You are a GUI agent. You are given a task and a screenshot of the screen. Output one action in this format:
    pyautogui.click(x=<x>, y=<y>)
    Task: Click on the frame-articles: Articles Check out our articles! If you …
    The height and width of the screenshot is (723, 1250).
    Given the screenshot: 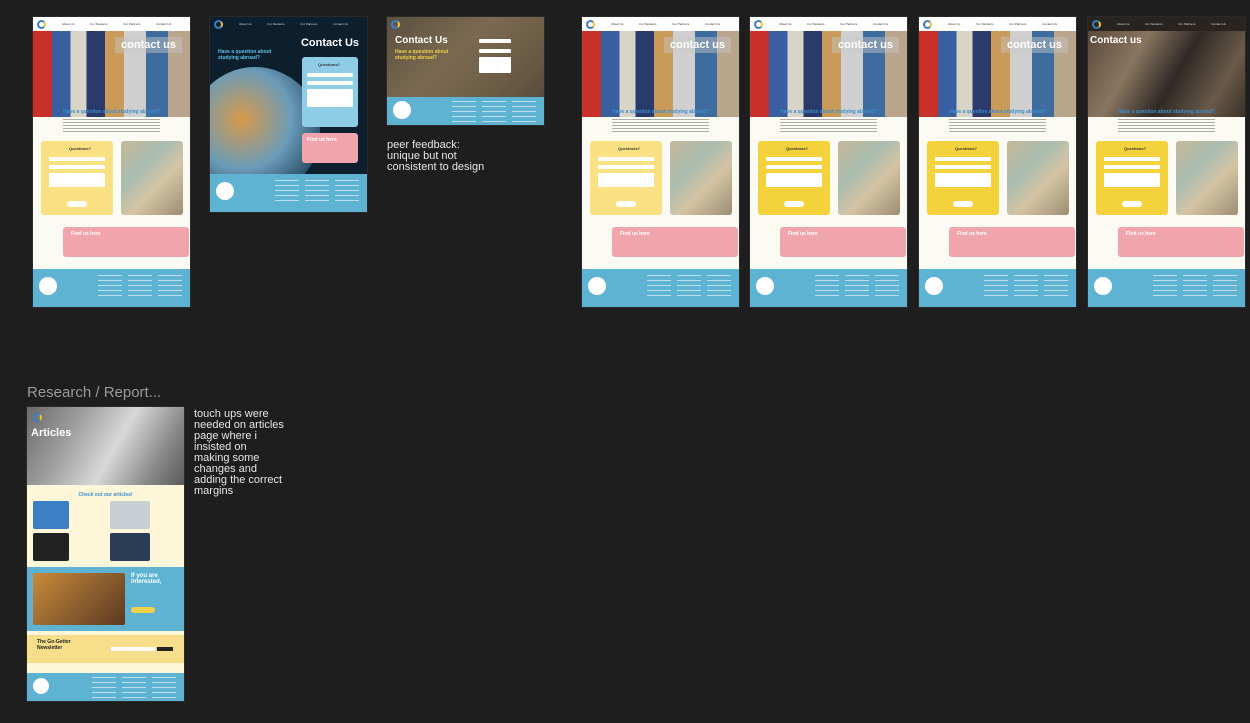 What is the action you would take?
    pyautogui.click(x=105, y=554)
    